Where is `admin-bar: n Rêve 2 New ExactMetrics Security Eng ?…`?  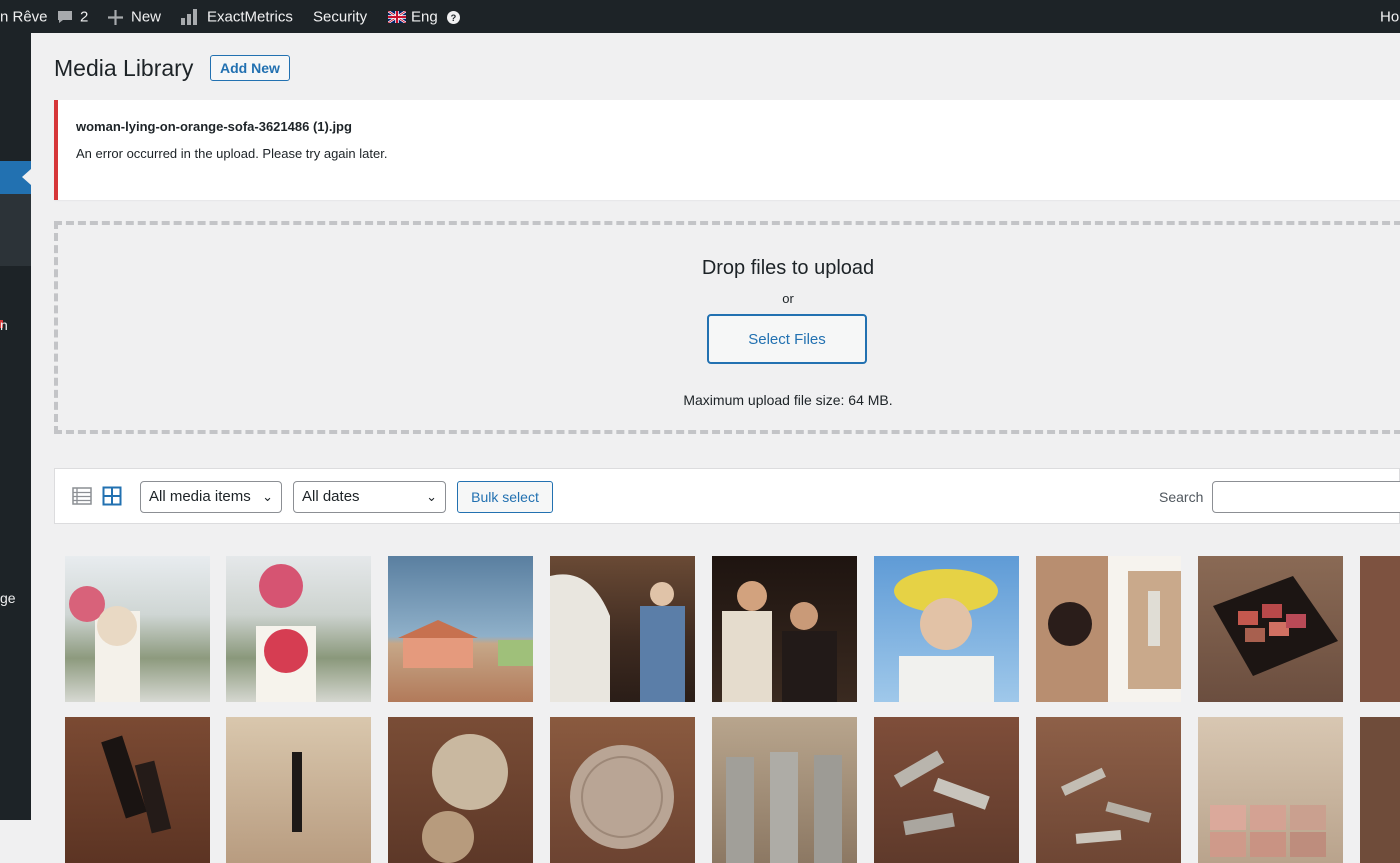 admin-bar: n Rêve 2 New ExactMetrics Security Eng ?… is located at coordinates (700, 16).